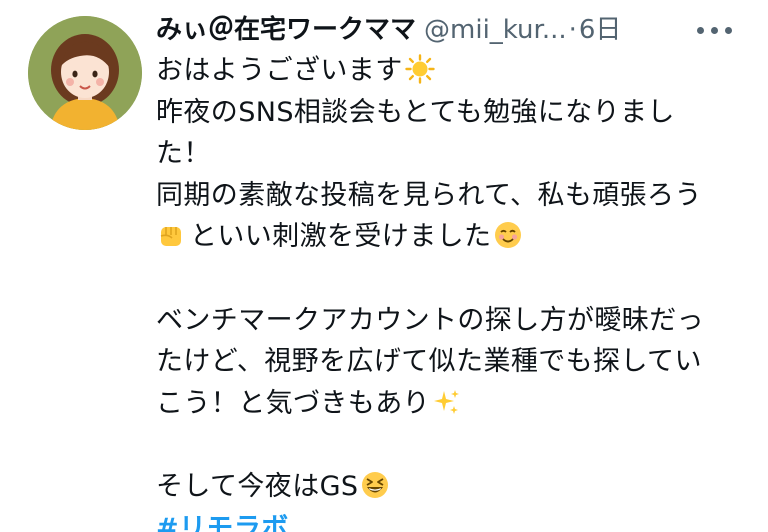 The height and width of the screenshot is (532, 768). Describe the element at coordinates (430, 320) in the screenshot. I see `tweet-line: ベンチマークアカウントの探し方が曖昧だっ` at that location.